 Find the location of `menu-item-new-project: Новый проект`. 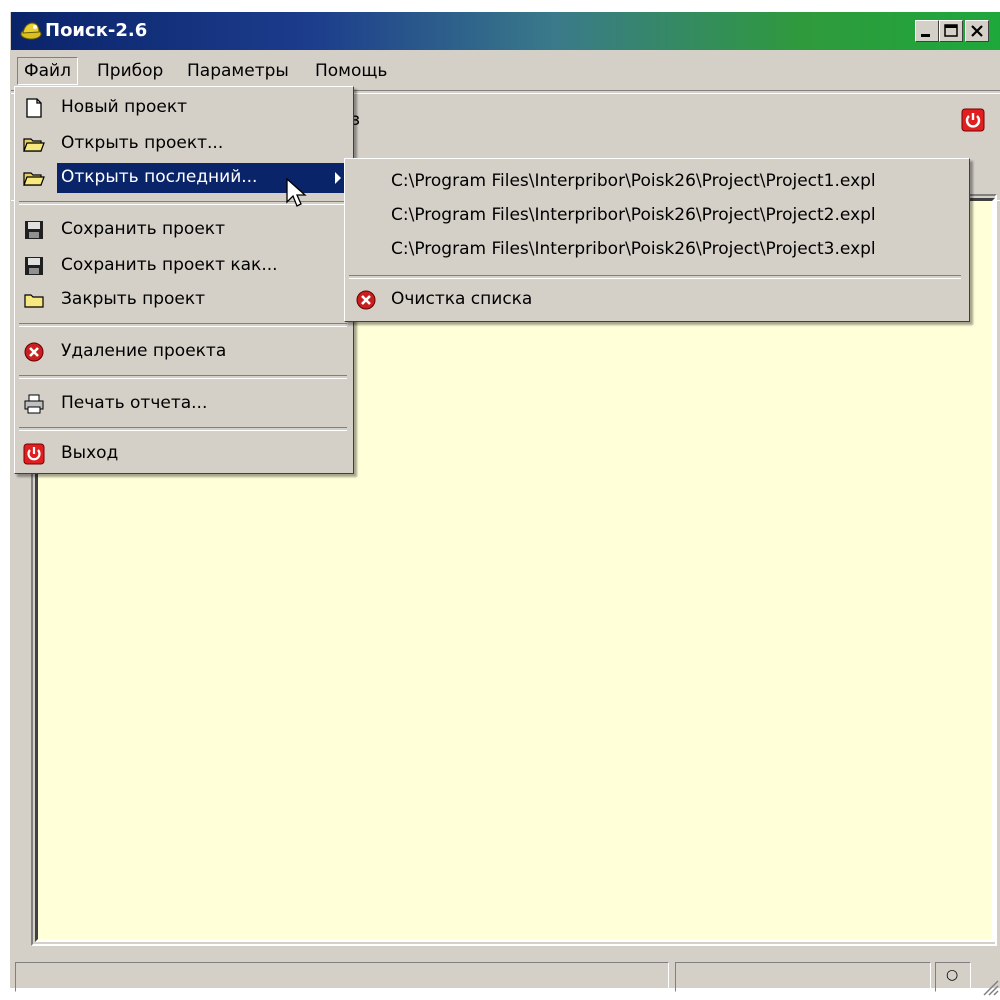

menu-item-new-project: Новый проект is located at coordinates (184, 108).